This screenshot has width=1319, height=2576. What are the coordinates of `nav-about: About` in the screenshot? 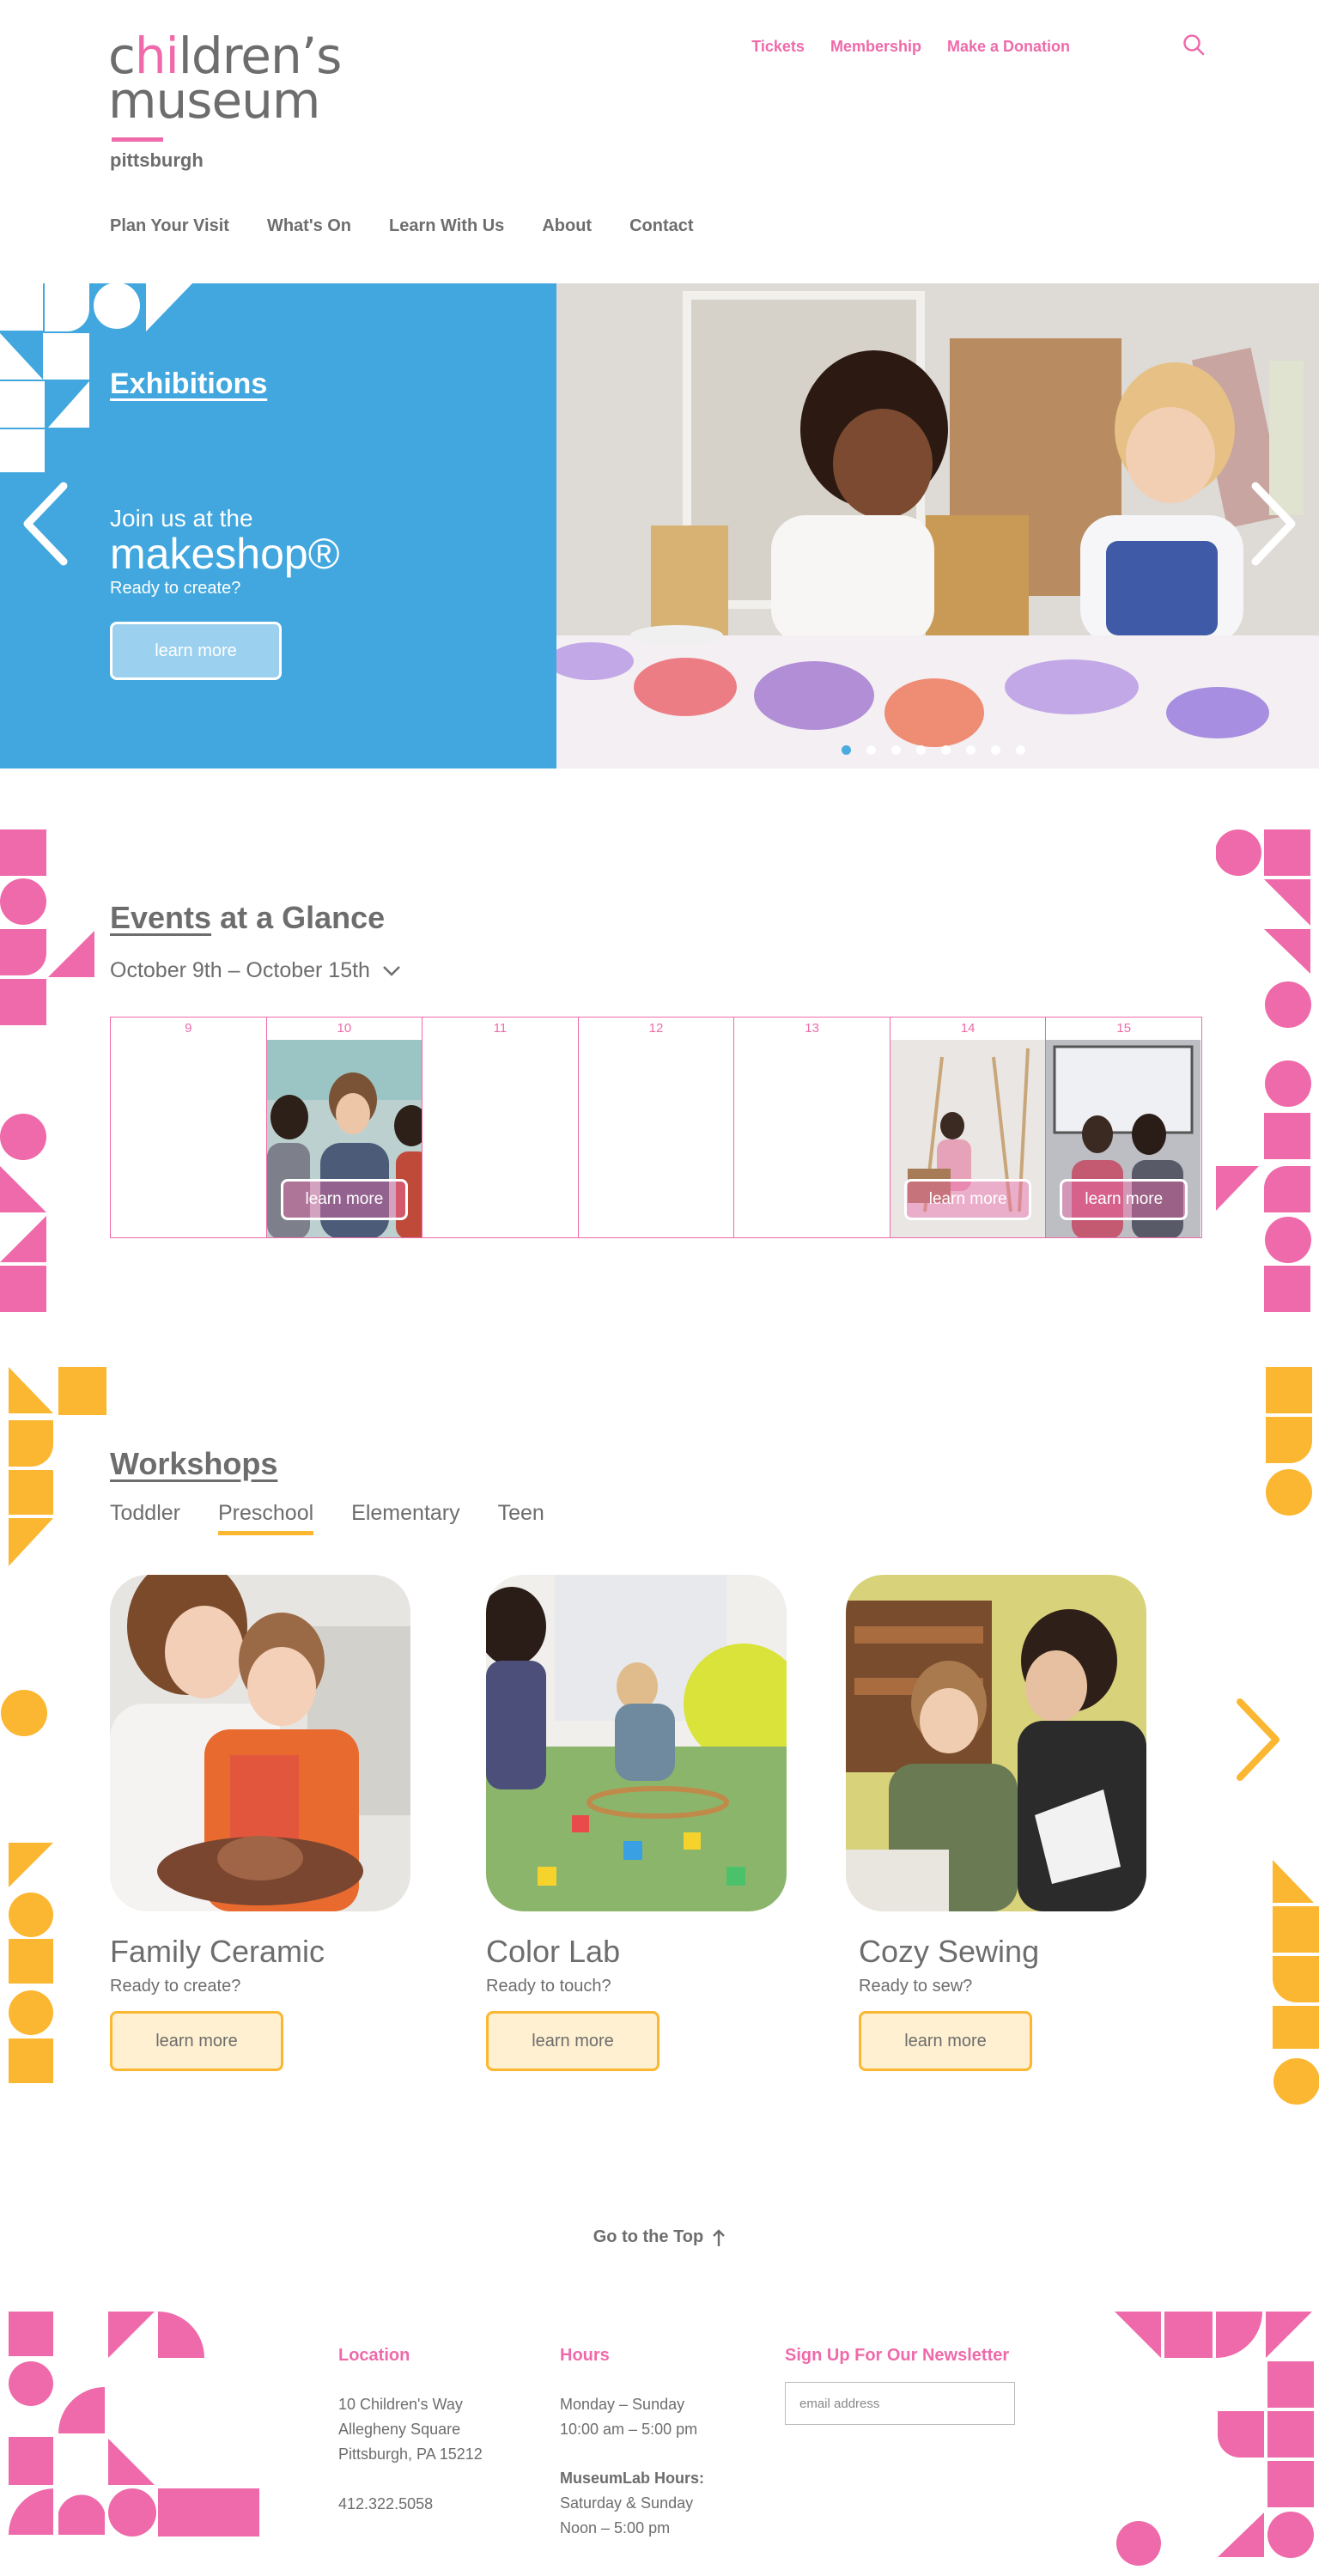 It's located at (567, 226).